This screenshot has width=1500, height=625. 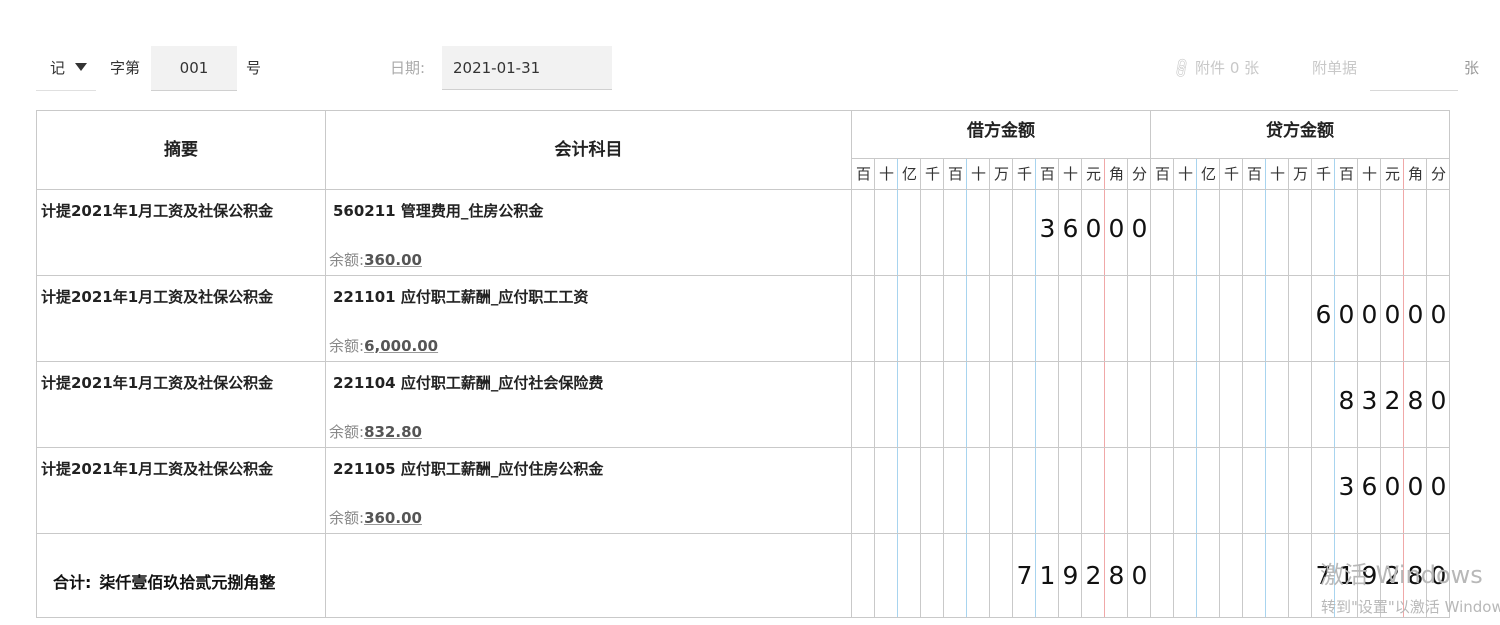 I want to click on row-account: 560211 管理费用_住房公积金 余额:360.00, so click(x=588, y=232).